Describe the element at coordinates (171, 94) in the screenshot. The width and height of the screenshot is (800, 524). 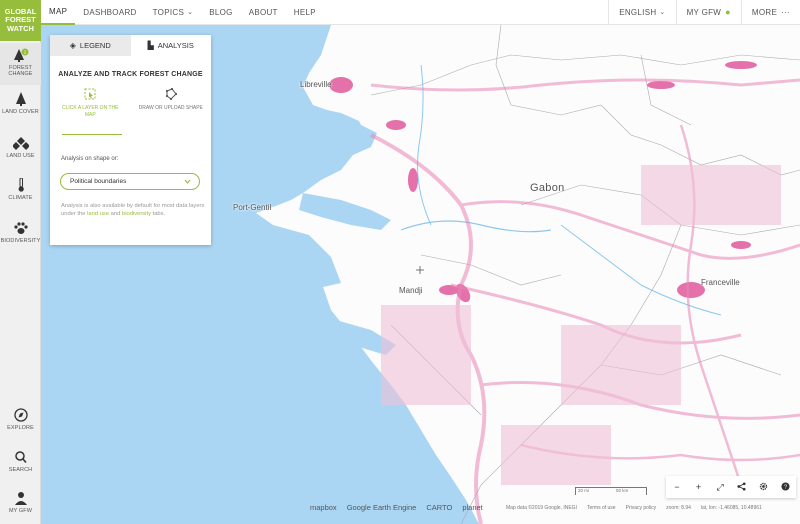
I see `polygon-draw-icon` at that location.